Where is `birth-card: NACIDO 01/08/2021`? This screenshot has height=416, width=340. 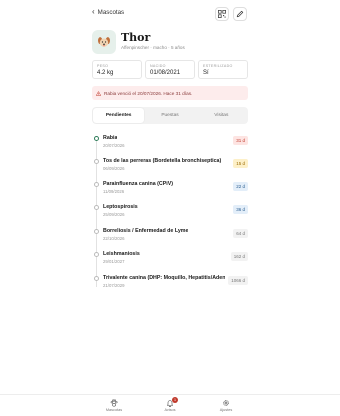 birth-card: NACIDO 01/08/2021 is located at coordinates (170, 69).